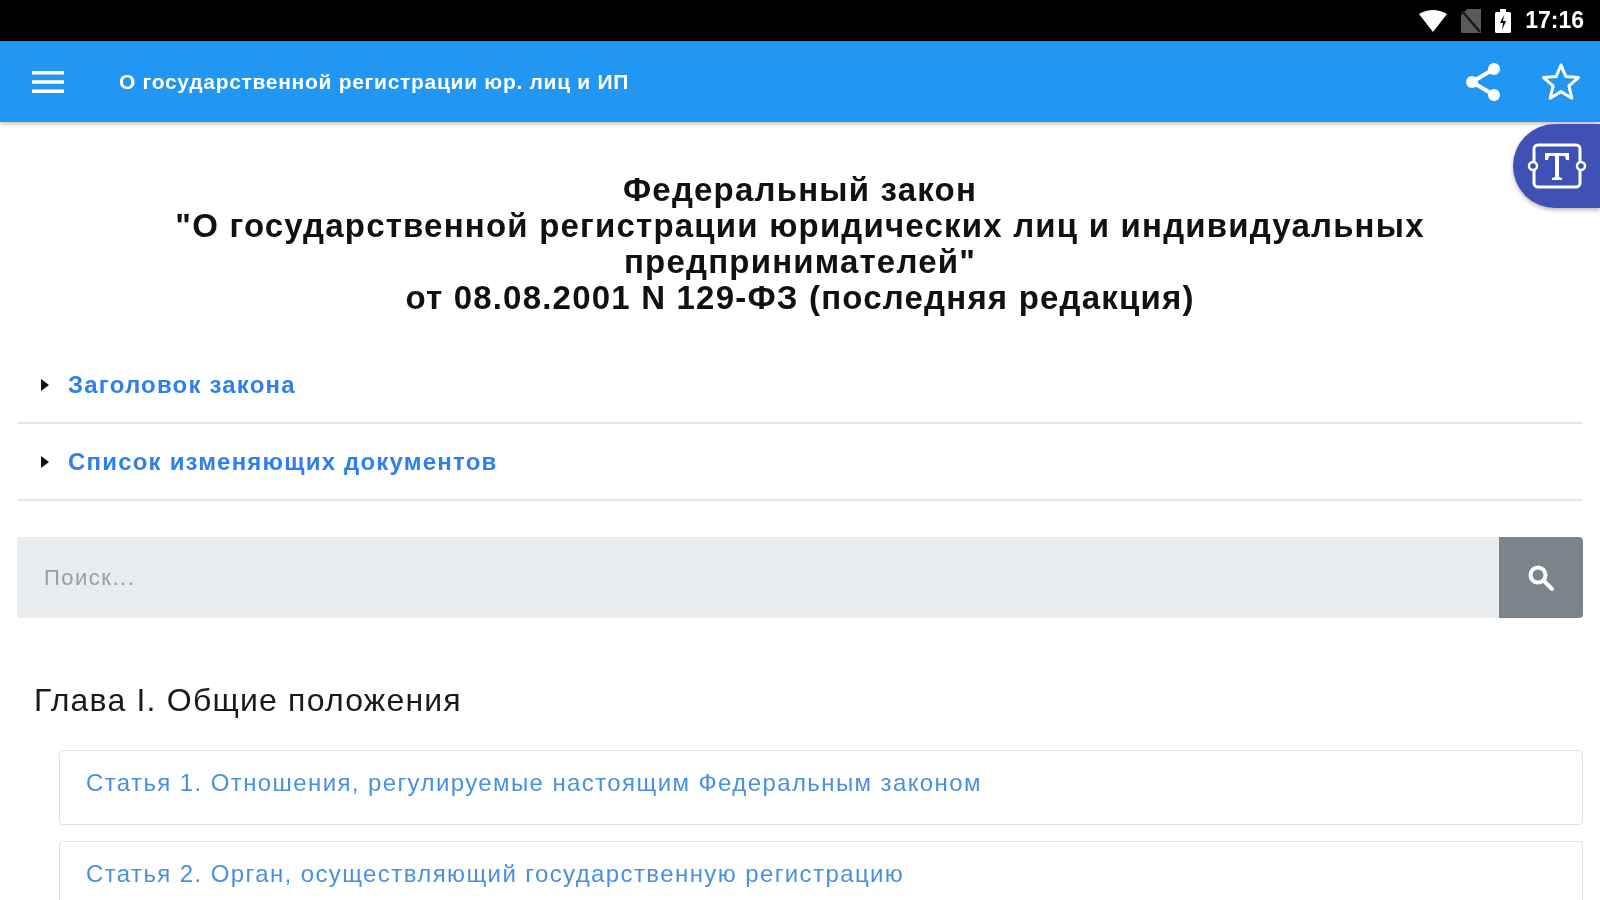 This screenshot has width=1600, height=900. What do you see at coordinates (1471, 20) in the screenshot?
I see `no-sim-icon` at bounding box center [1471, 20].